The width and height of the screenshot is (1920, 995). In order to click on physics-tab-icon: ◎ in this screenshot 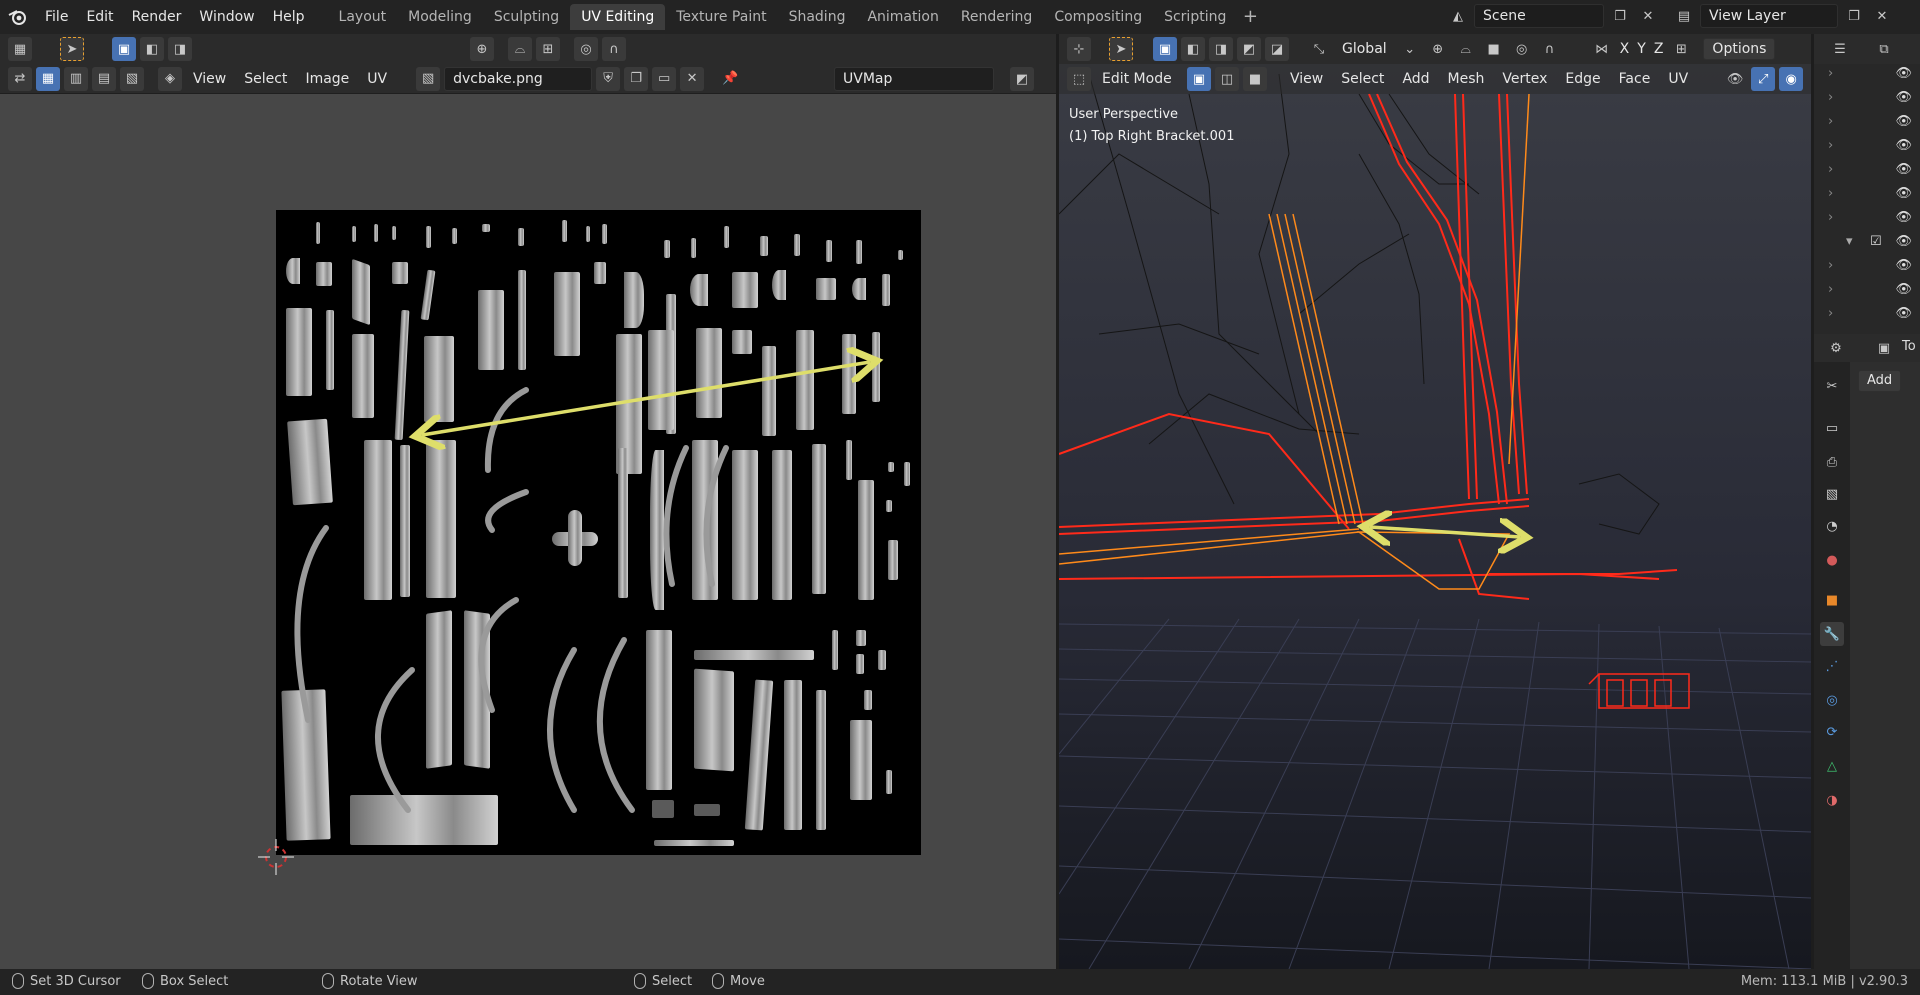, I will do `click(1832, 700)`.